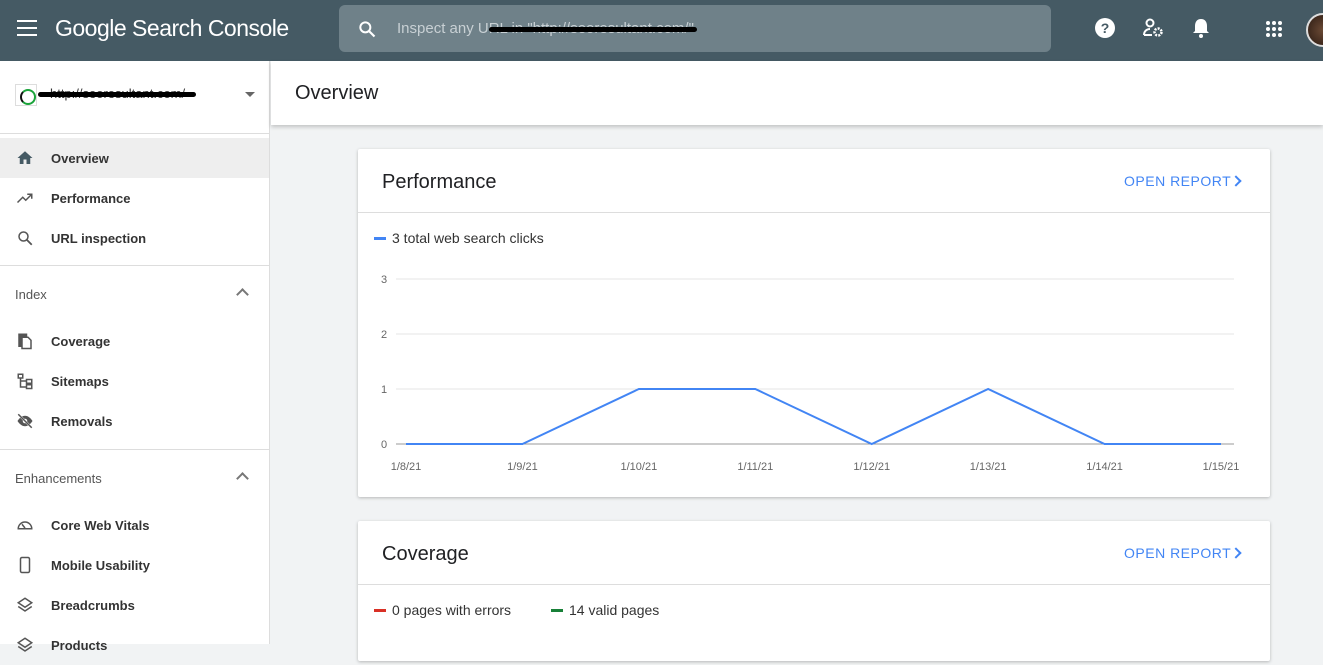 The width and height of the screenshot is (1323, 665). I want to click on phone-icon, so click(25, 565).